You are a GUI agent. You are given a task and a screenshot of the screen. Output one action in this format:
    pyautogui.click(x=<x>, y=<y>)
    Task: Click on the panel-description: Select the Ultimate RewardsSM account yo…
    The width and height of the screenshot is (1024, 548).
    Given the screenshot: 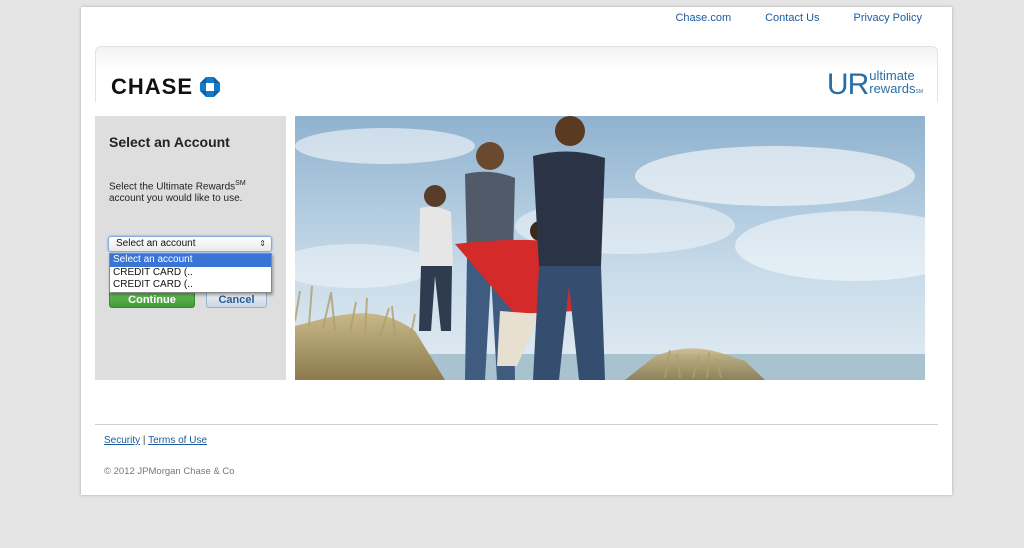 What is the action you would take?
    pyautogui.click(x=193, y=191)
    